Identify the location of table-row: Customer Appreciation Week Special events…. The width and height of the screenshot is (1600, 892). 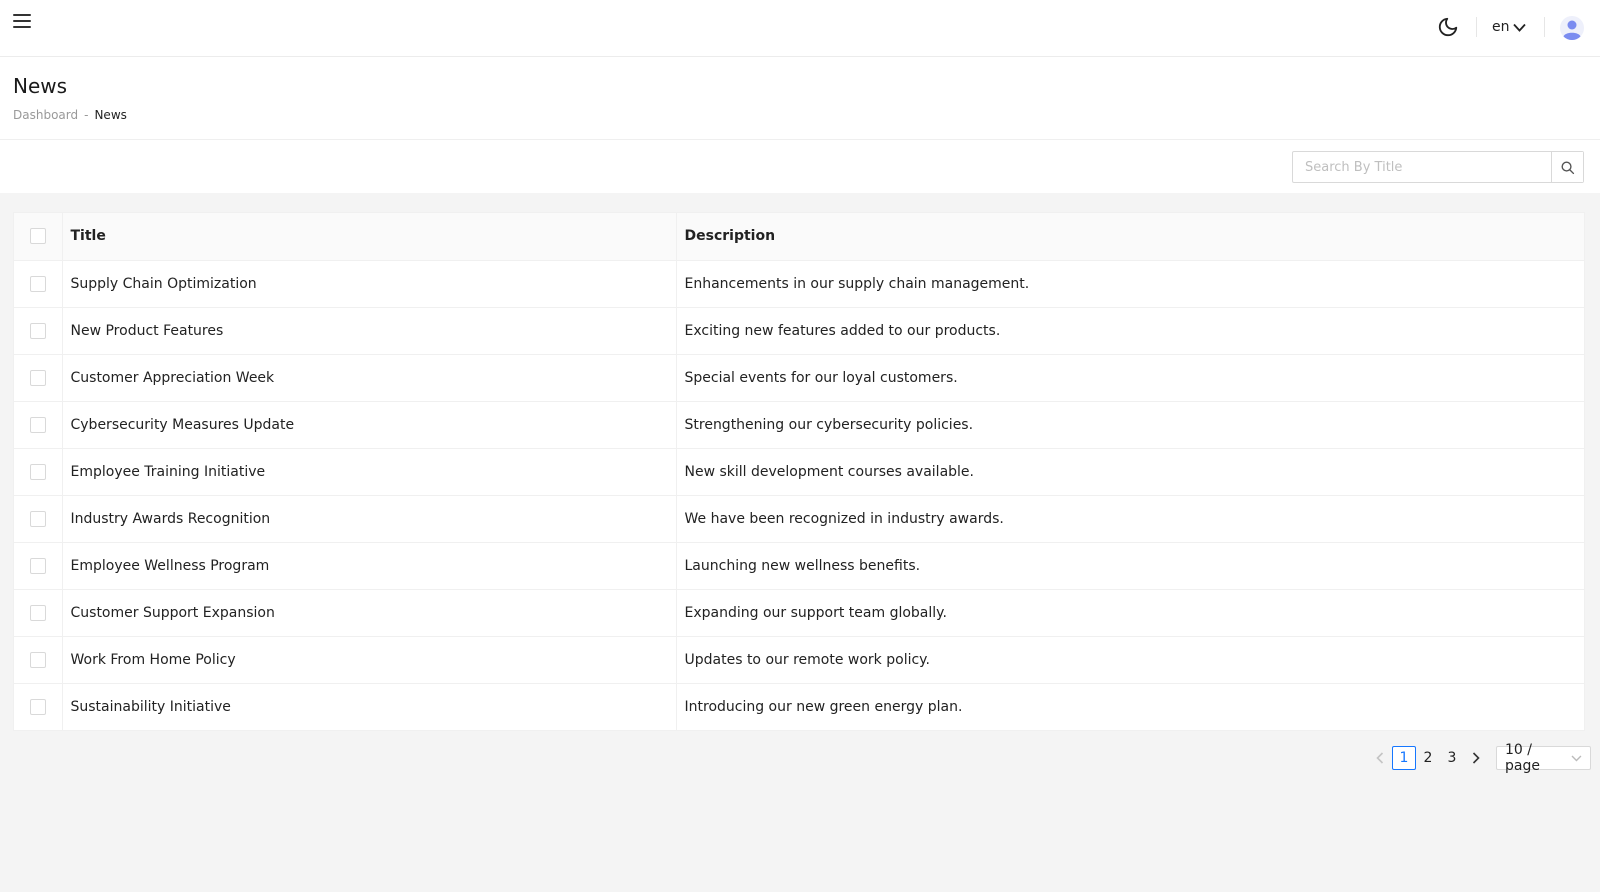
(799, 378).